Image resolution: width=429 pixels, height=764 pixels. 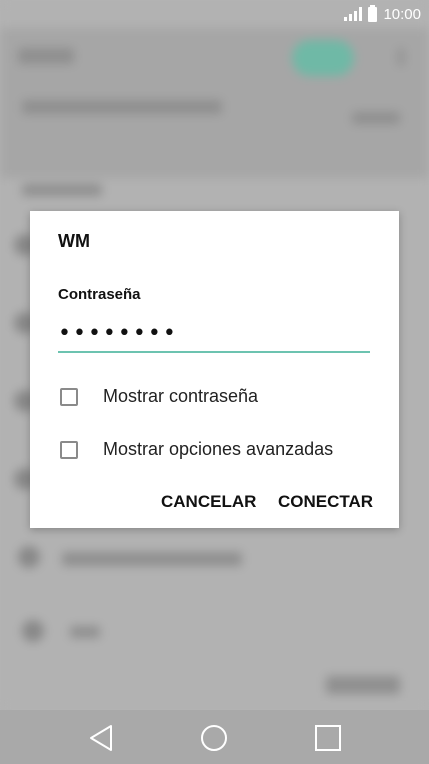 I want to click on background-toggle, so click(x=323, y=58).